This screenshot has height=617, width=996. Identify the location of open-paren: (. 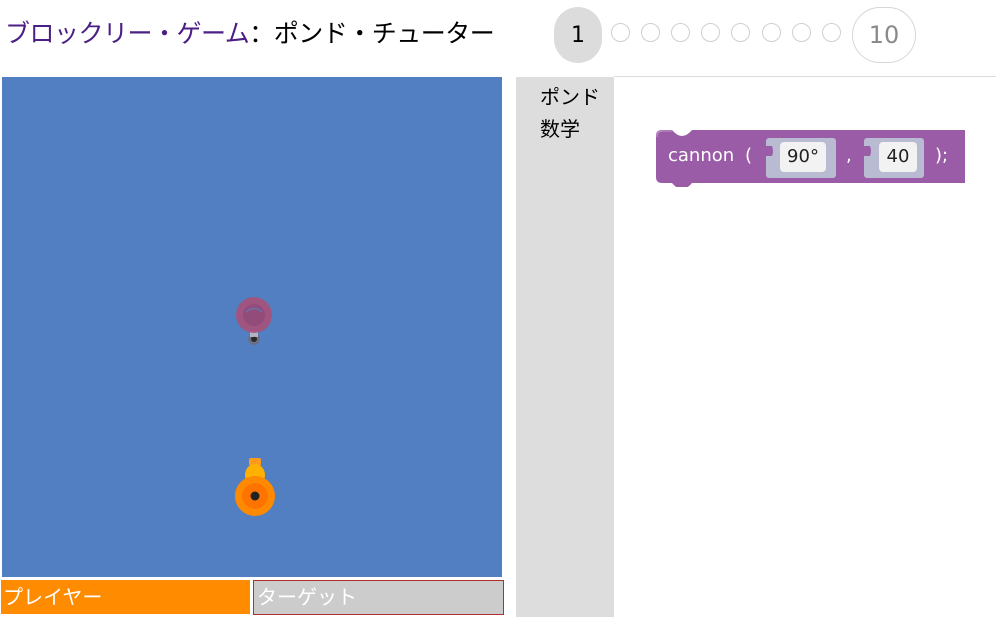
(749, 155).